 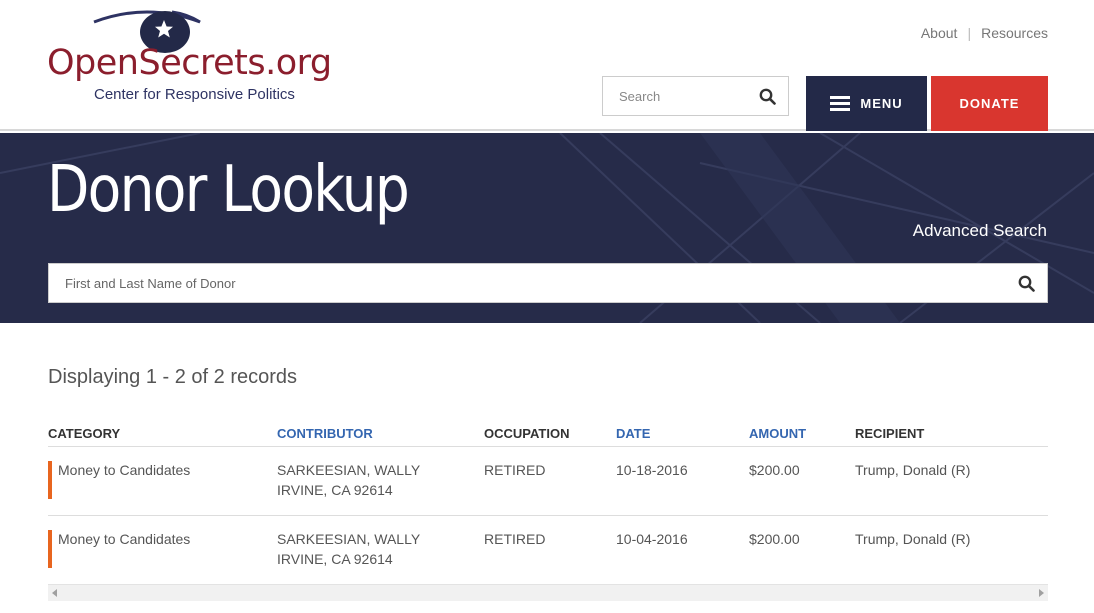 What do you see at coordinates (54, 593) in the screenshot?
I see `scroll-left-icon` at bounding box center [54, 593].